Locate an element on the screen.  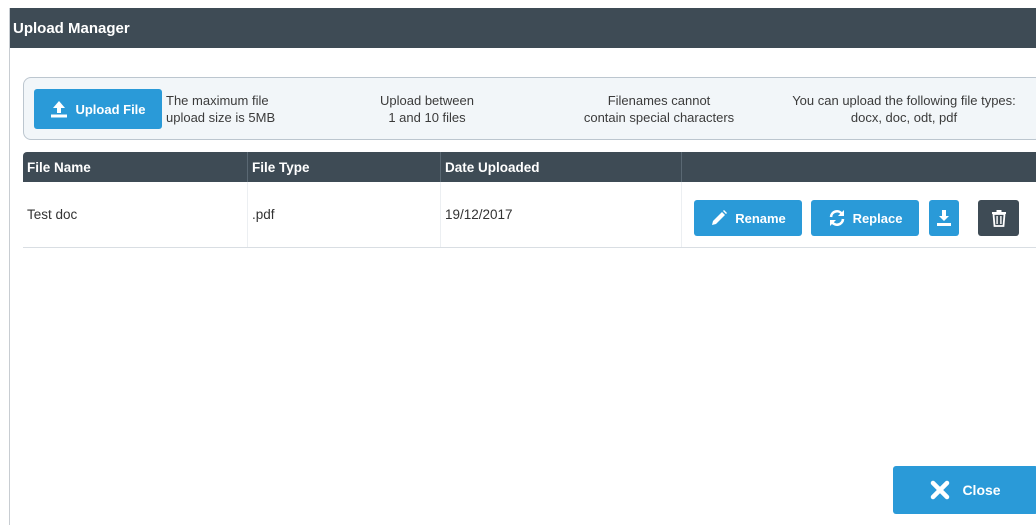
trash-icon is located at coordinates (999, 218).